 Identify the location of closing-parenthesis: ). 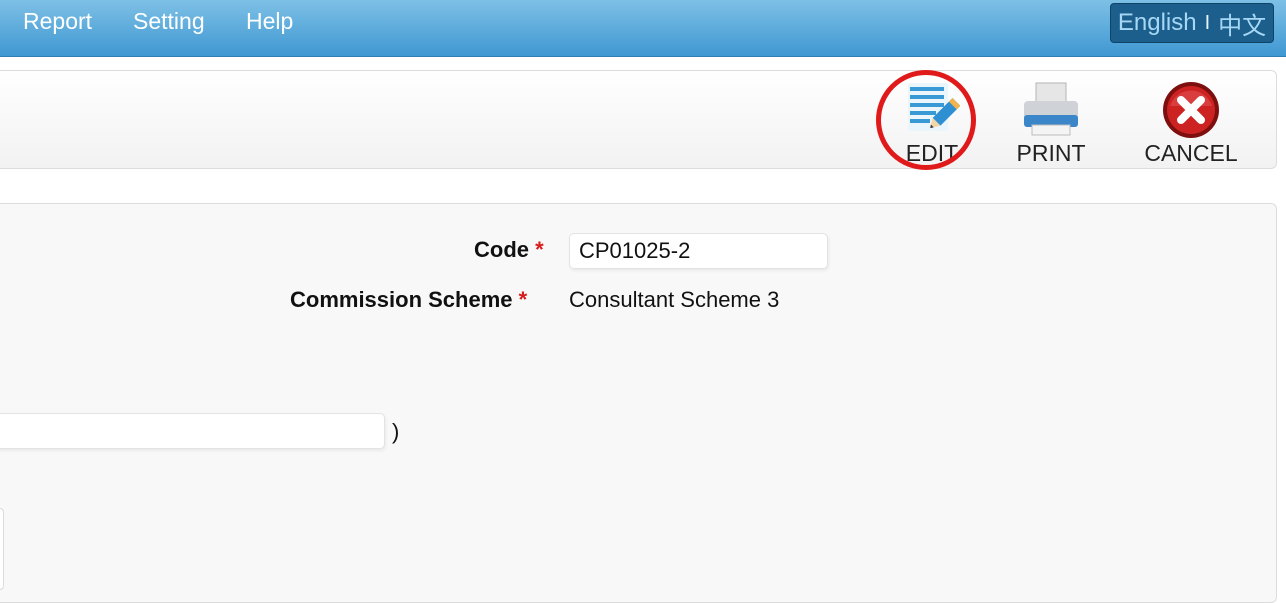
(396, 431).